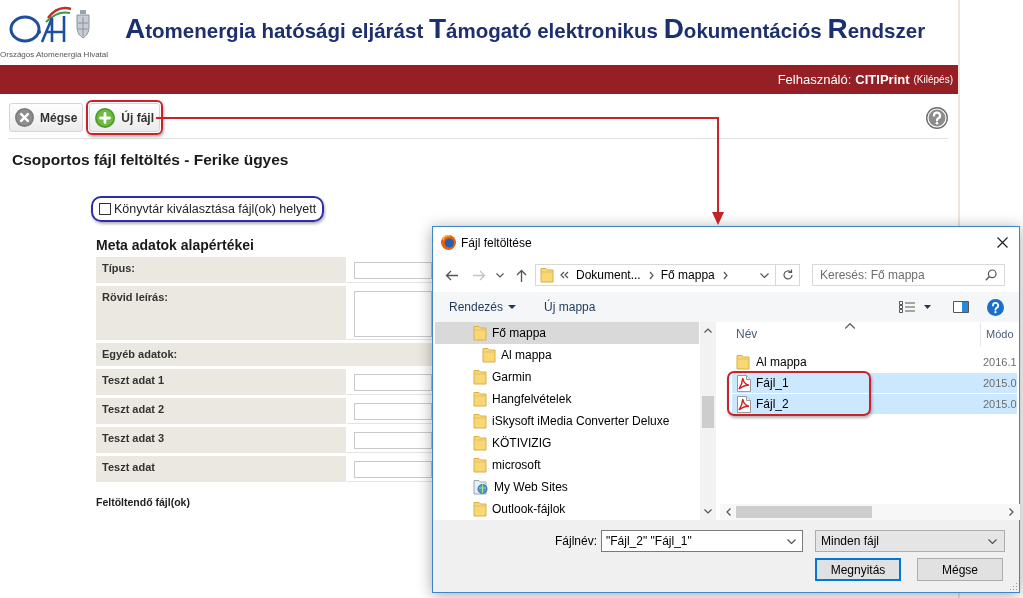 The image size is (1023, 598). I want to click on double-chevron-left-icon, so click(564, 275).